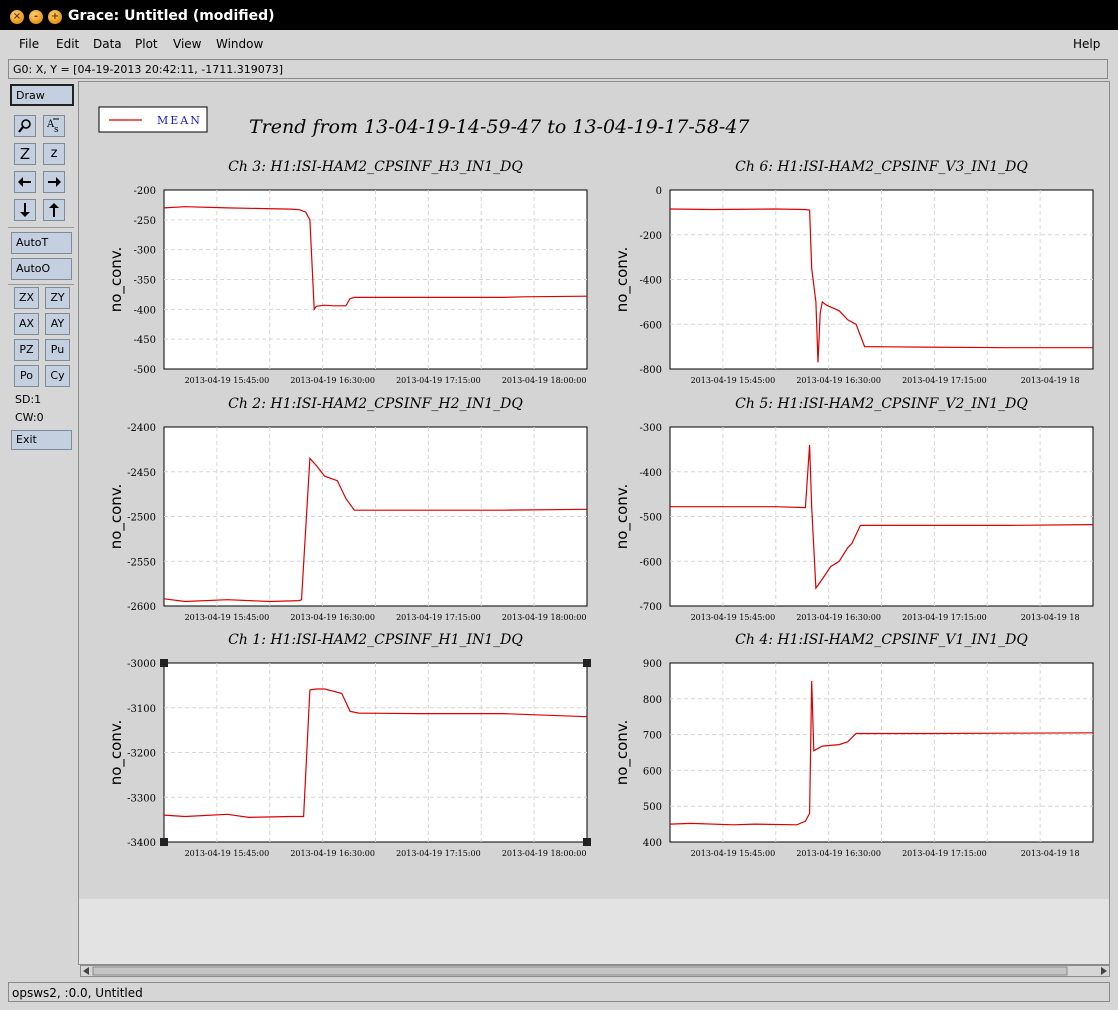 Image resolution: width=1118 pixels, height=1010 pixels. I want to click on menu-plot: Plot, so click(146, 44).